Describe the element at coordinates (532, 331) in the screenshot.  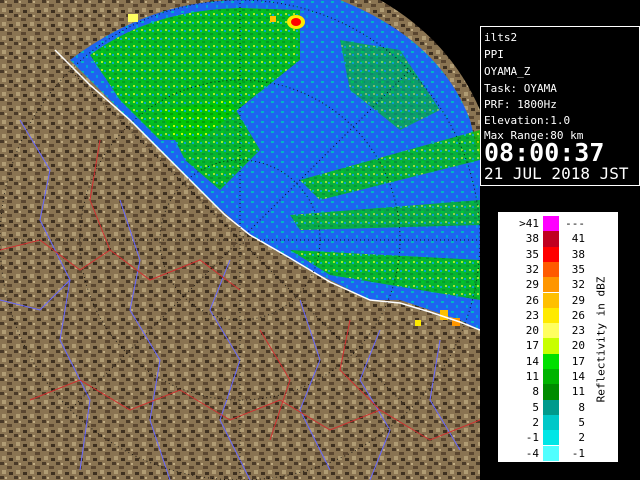
I see `legend-low-value: 20` at that location.